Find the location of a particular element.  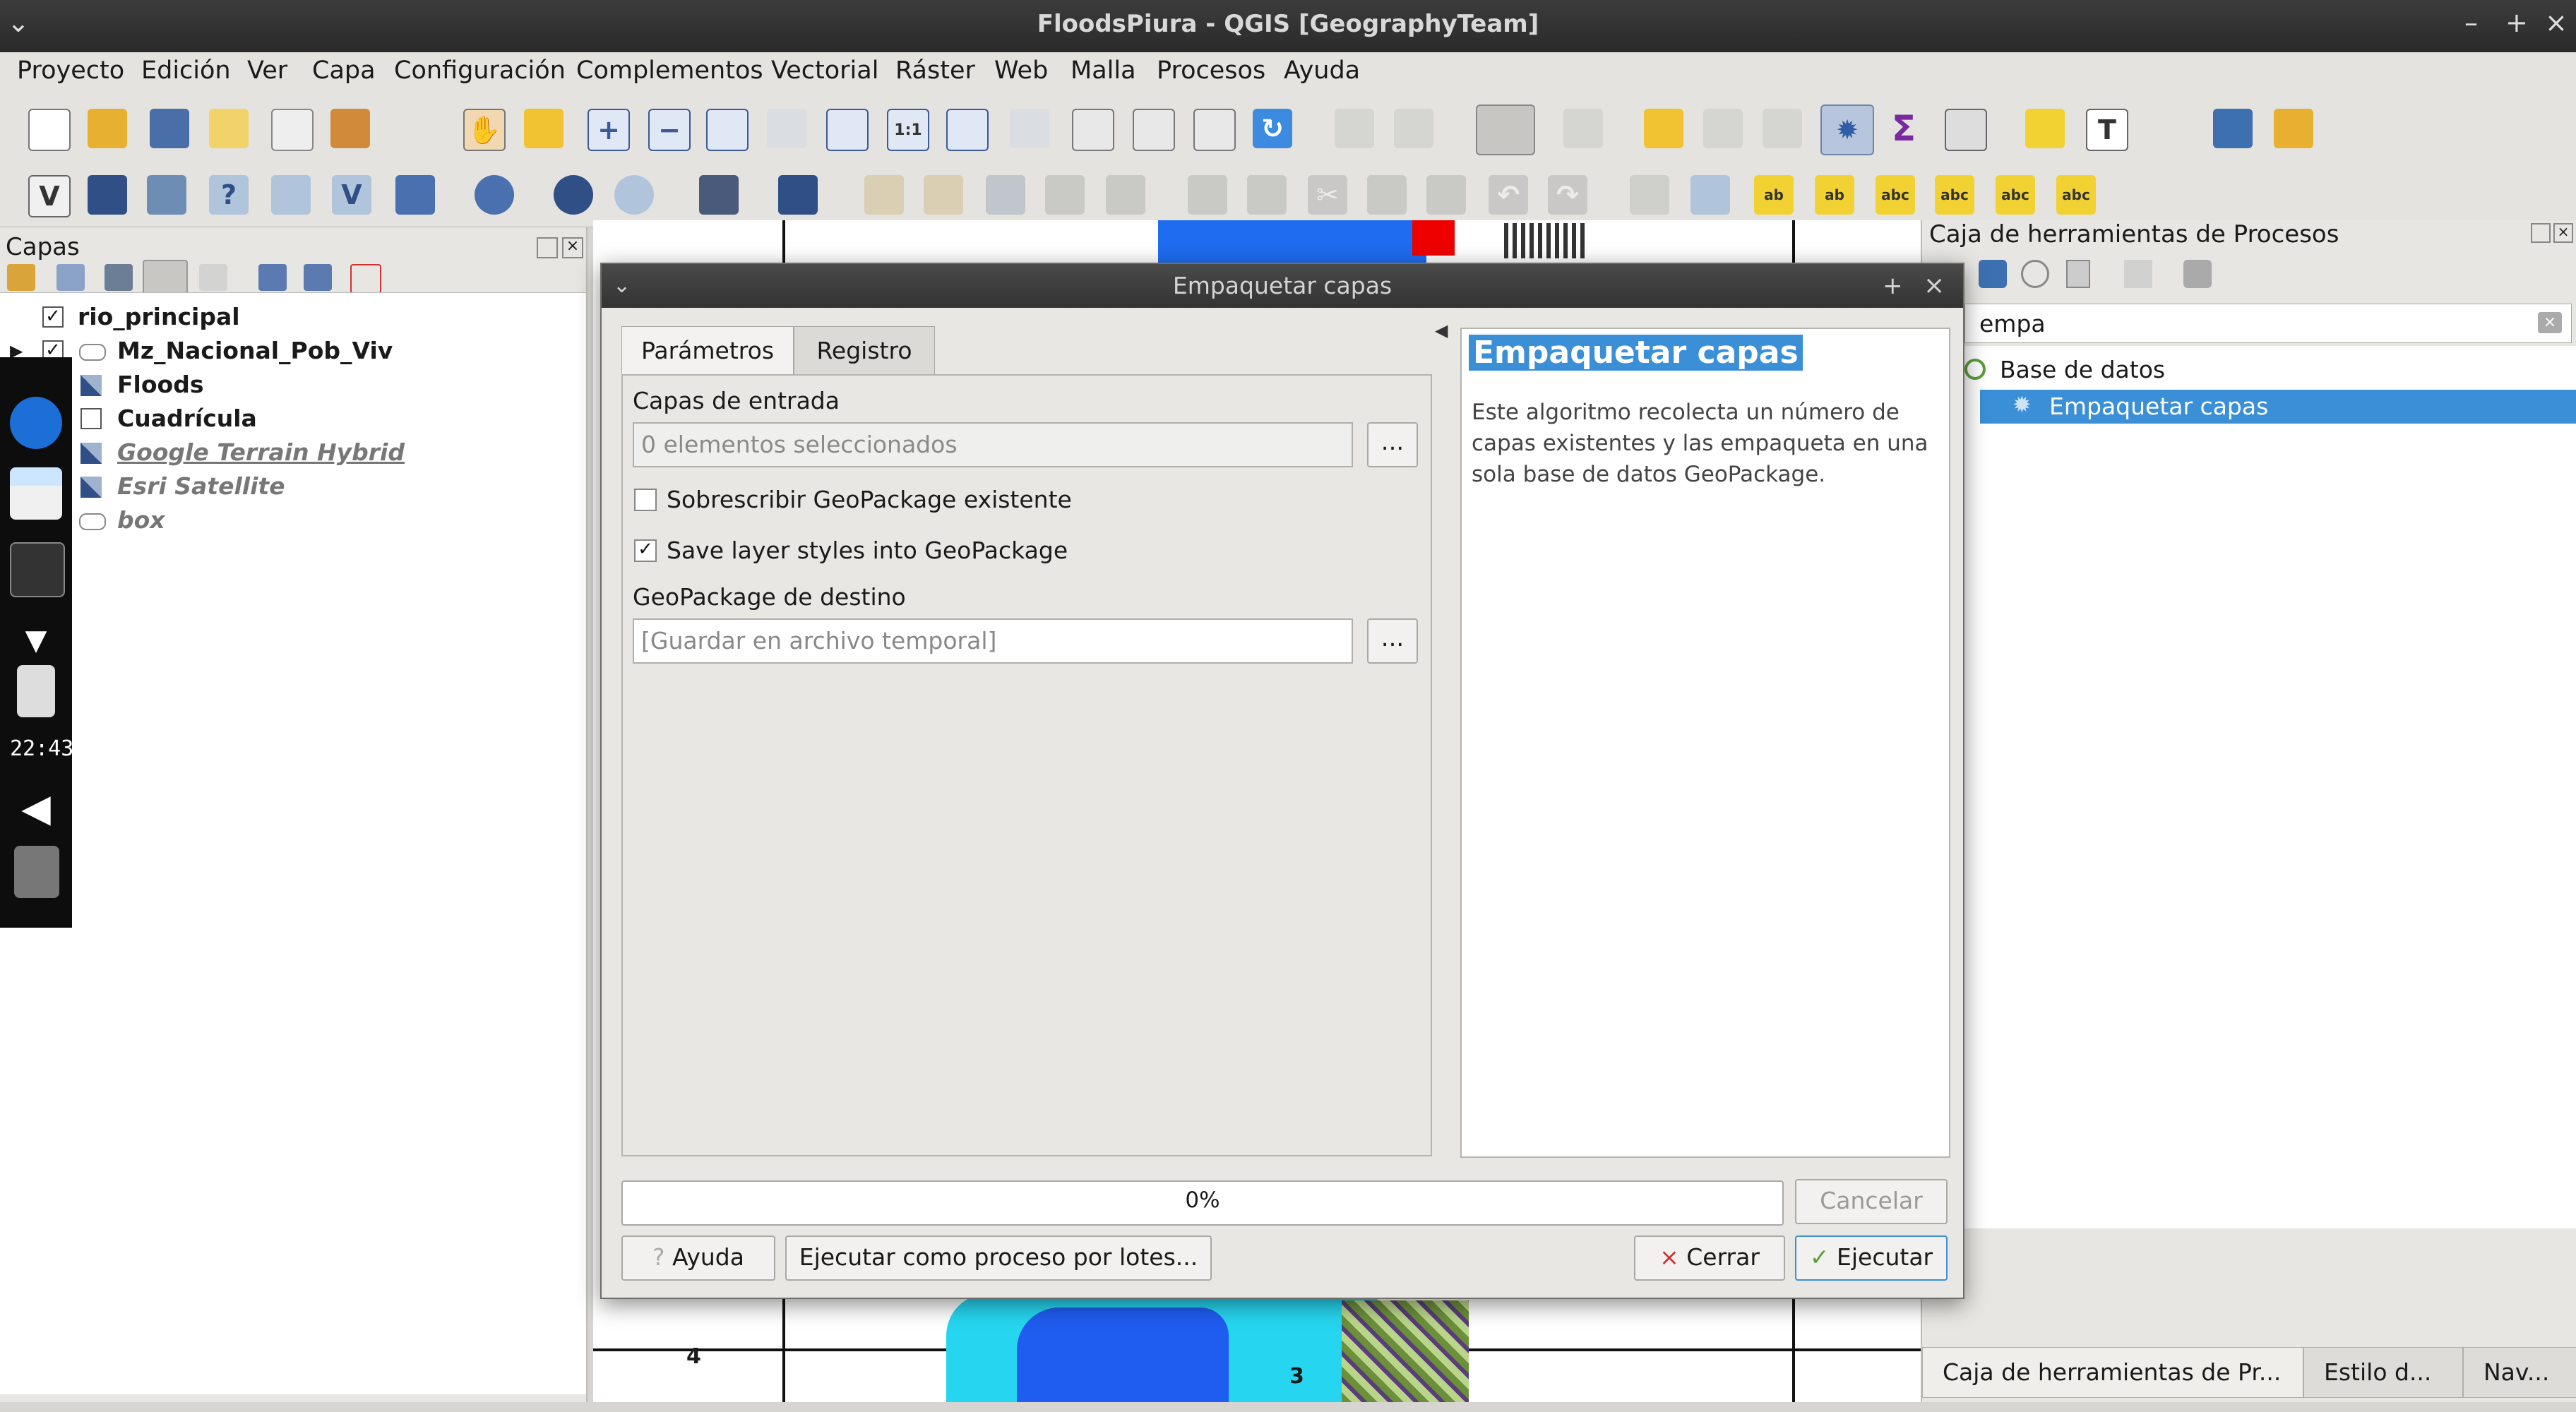

save-edits-icon is located at coordinates (1005, 195).